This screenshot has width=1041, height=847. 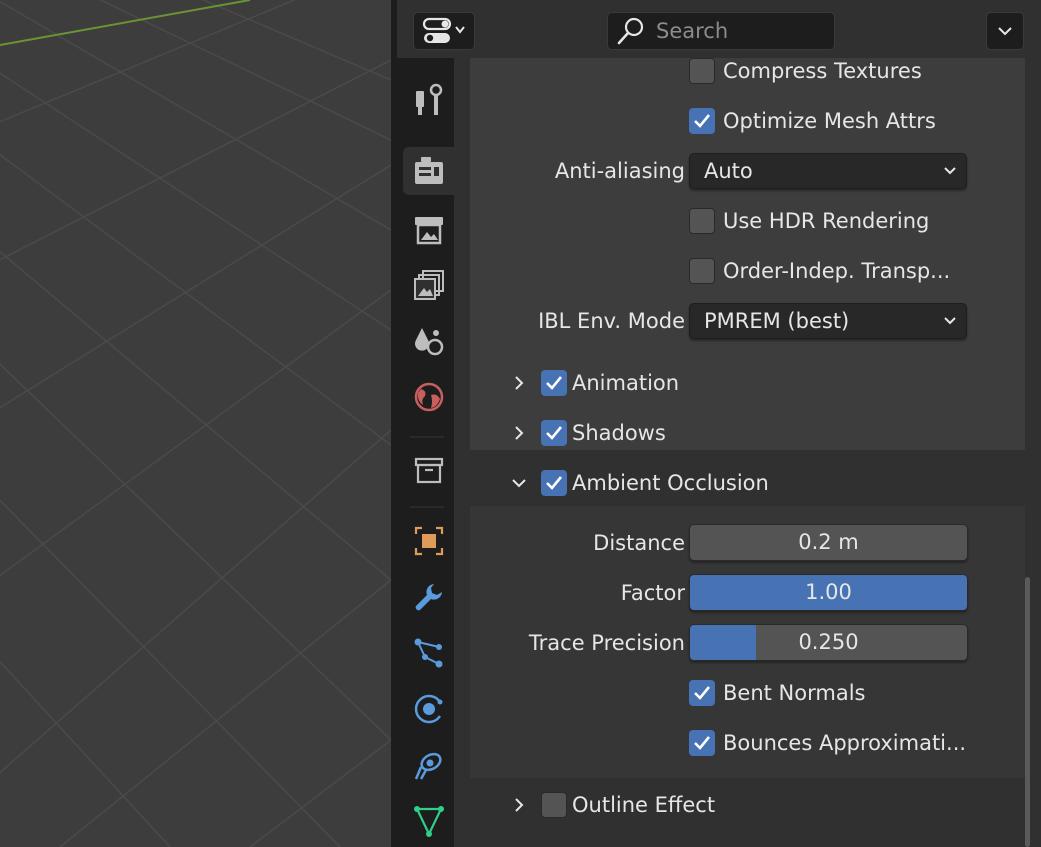 I want to click on constraints-icon, so click(x=428, y=766).